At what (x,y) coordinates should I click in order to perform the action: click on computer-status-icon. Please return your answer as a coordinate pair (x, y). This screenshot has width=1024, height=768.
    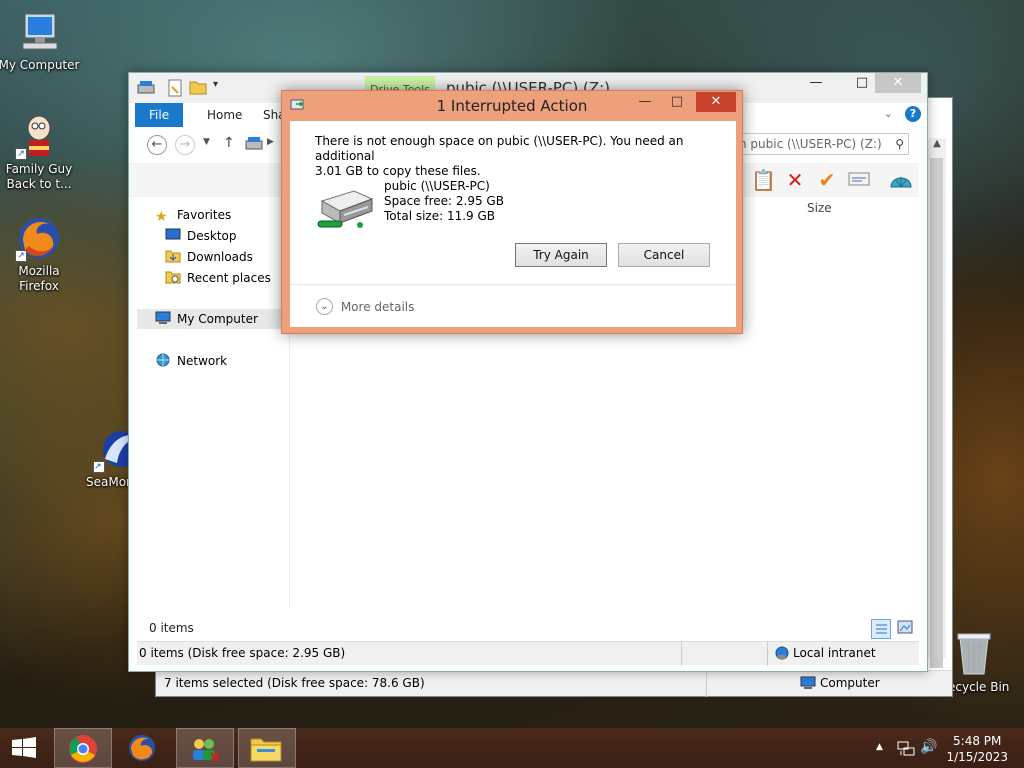
    Looking at the image, I should click on (808, 684).